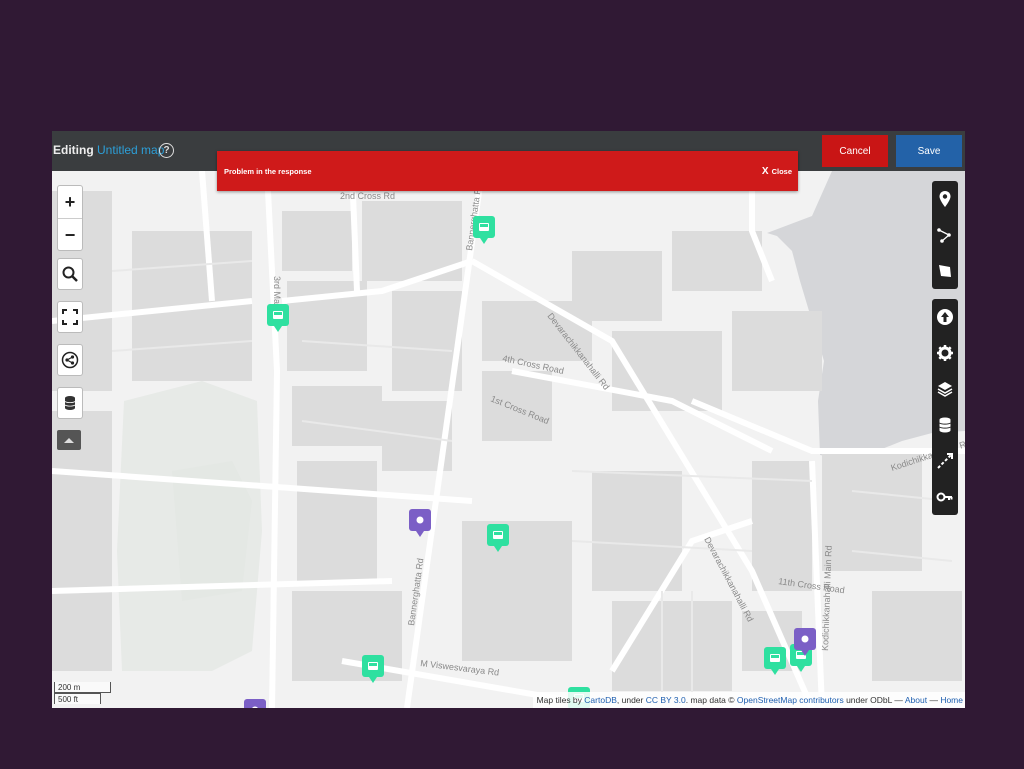  I want to click on tilelayer-button, so click(945, 389).